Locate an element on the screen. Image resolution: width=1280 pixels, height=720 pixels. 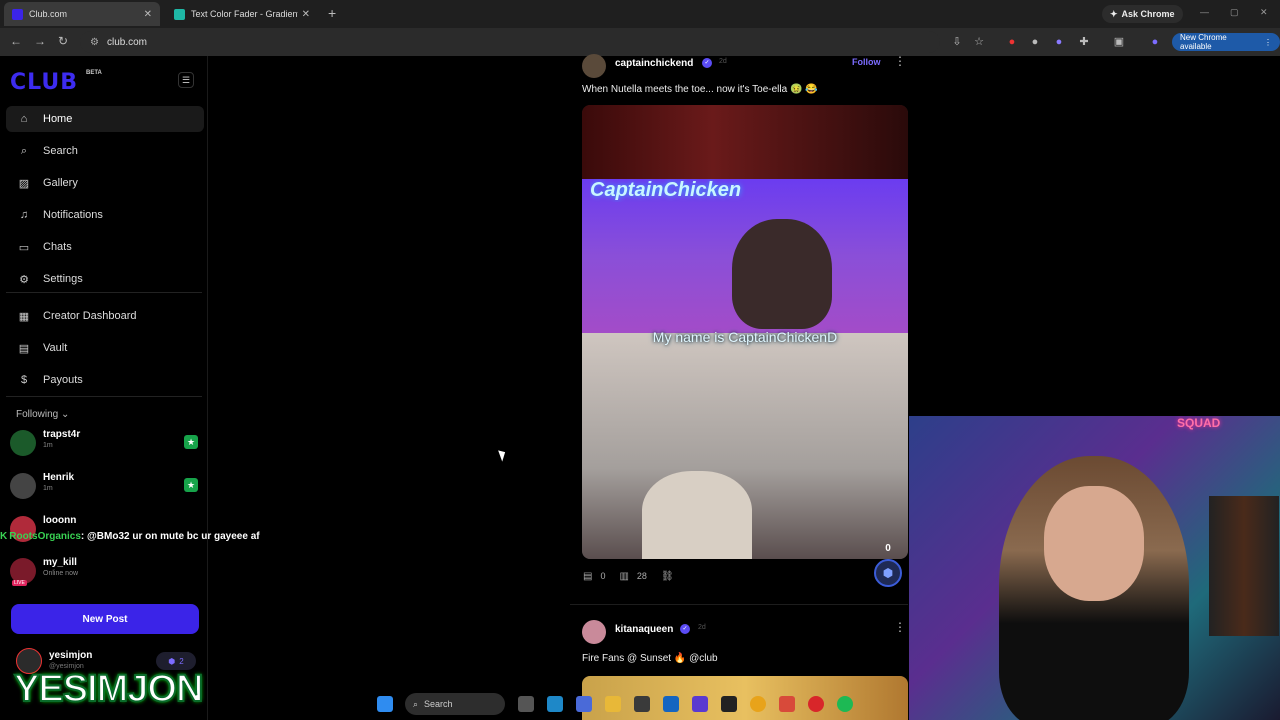
beta-badge: BETA is located at coordinates (94, 73).